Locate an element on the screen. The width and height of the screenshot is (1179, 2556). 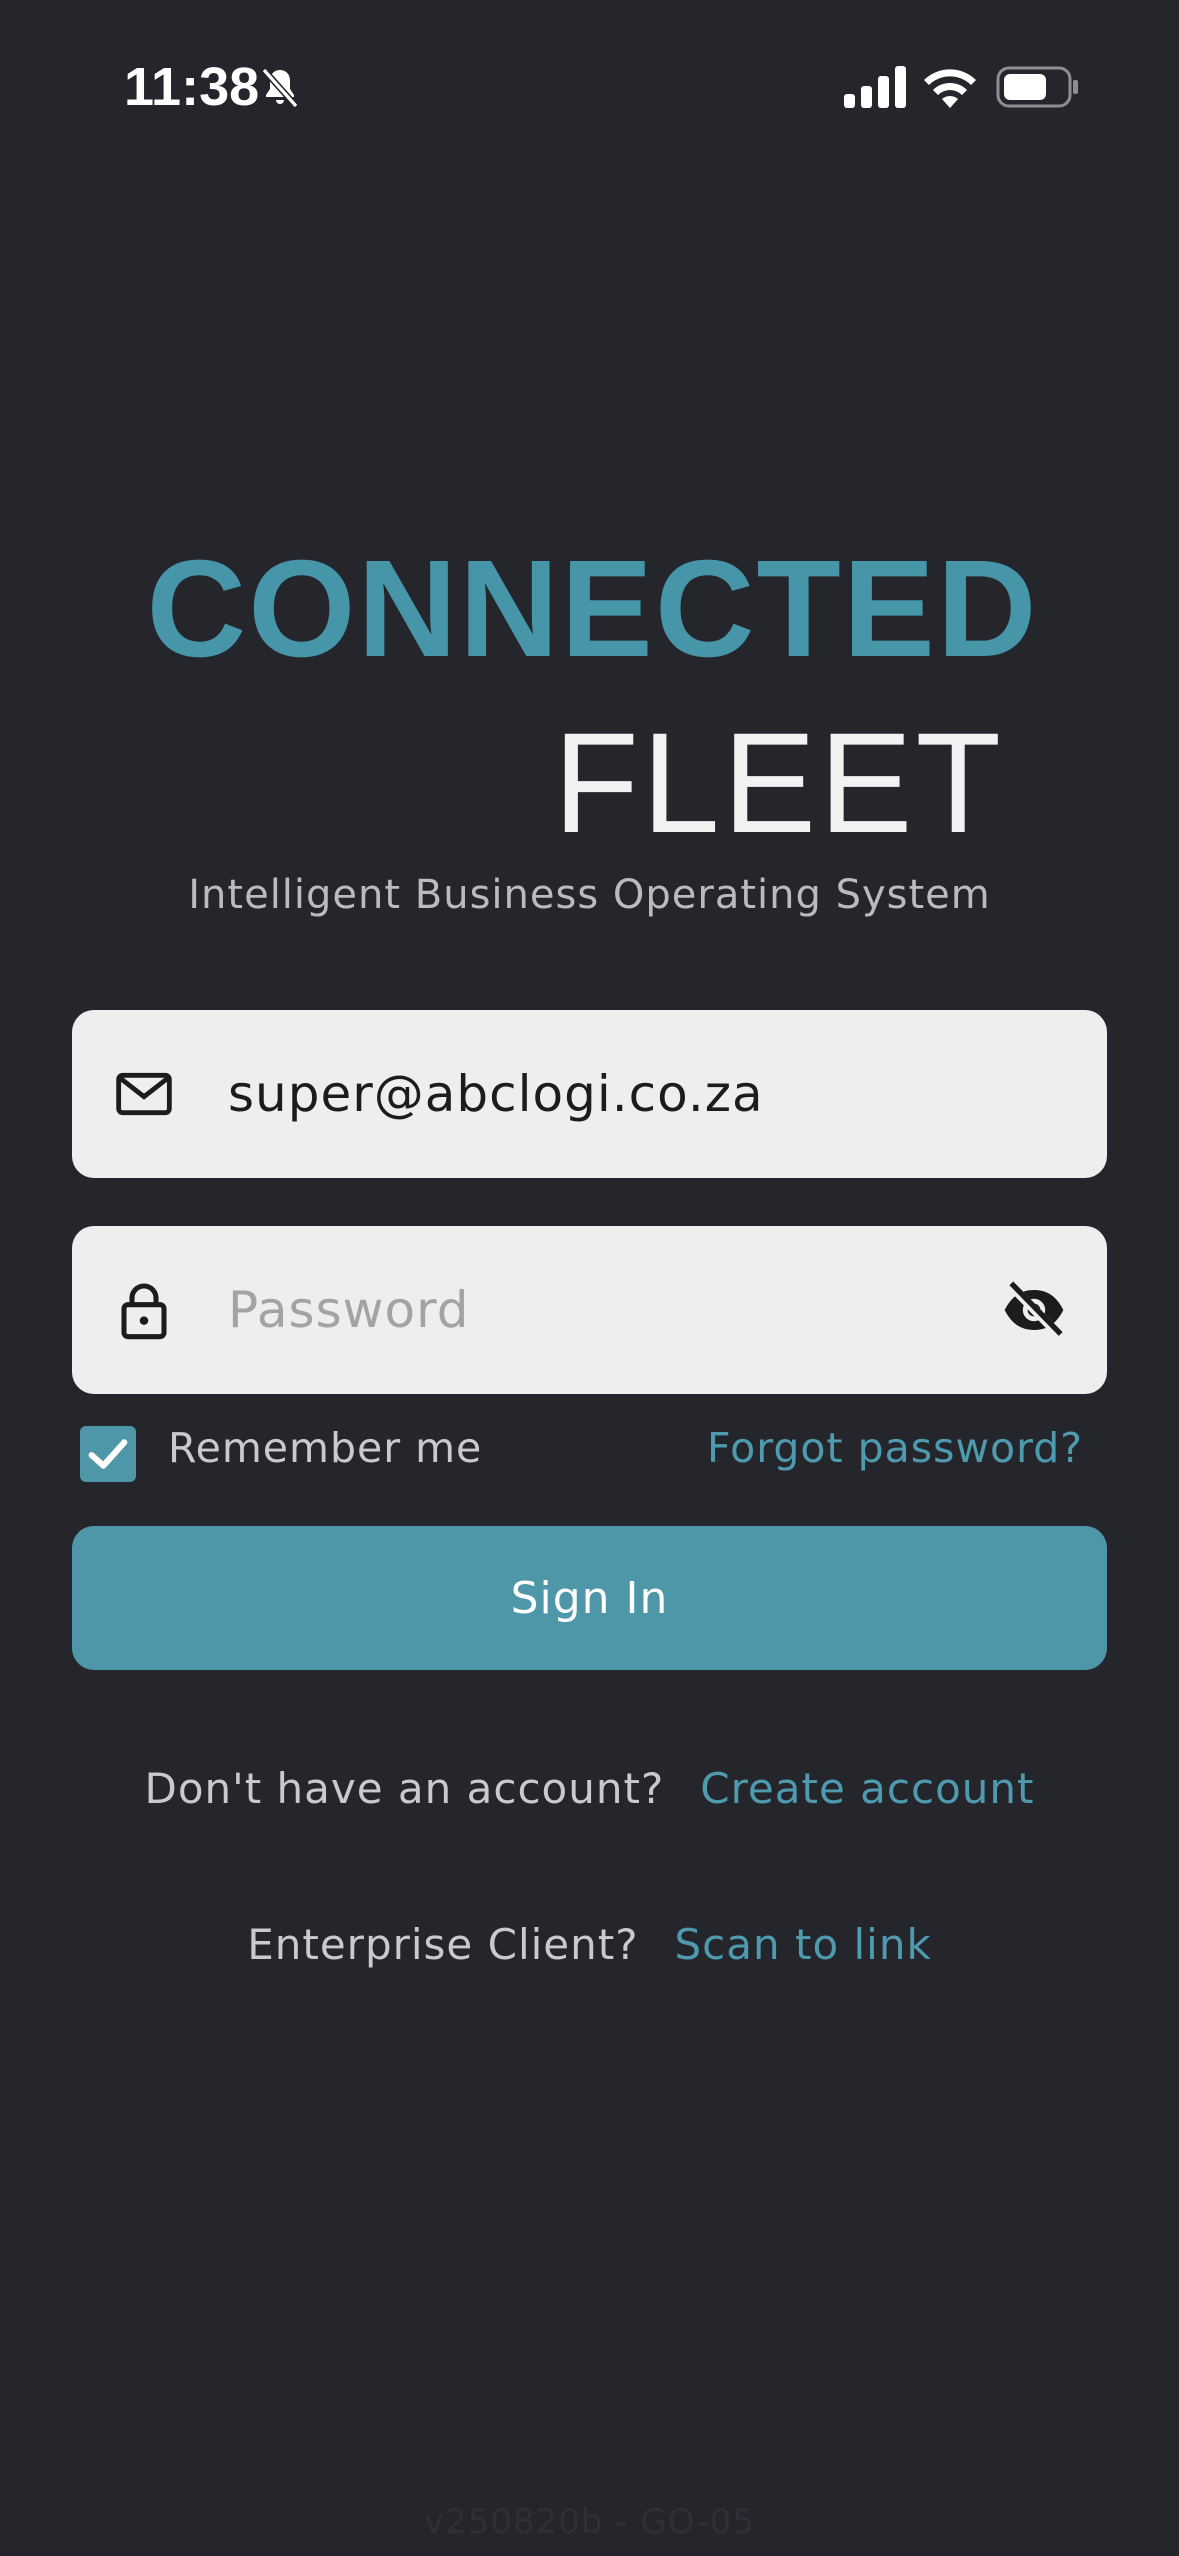
lock-icon is located at coordinates (144, 1311).